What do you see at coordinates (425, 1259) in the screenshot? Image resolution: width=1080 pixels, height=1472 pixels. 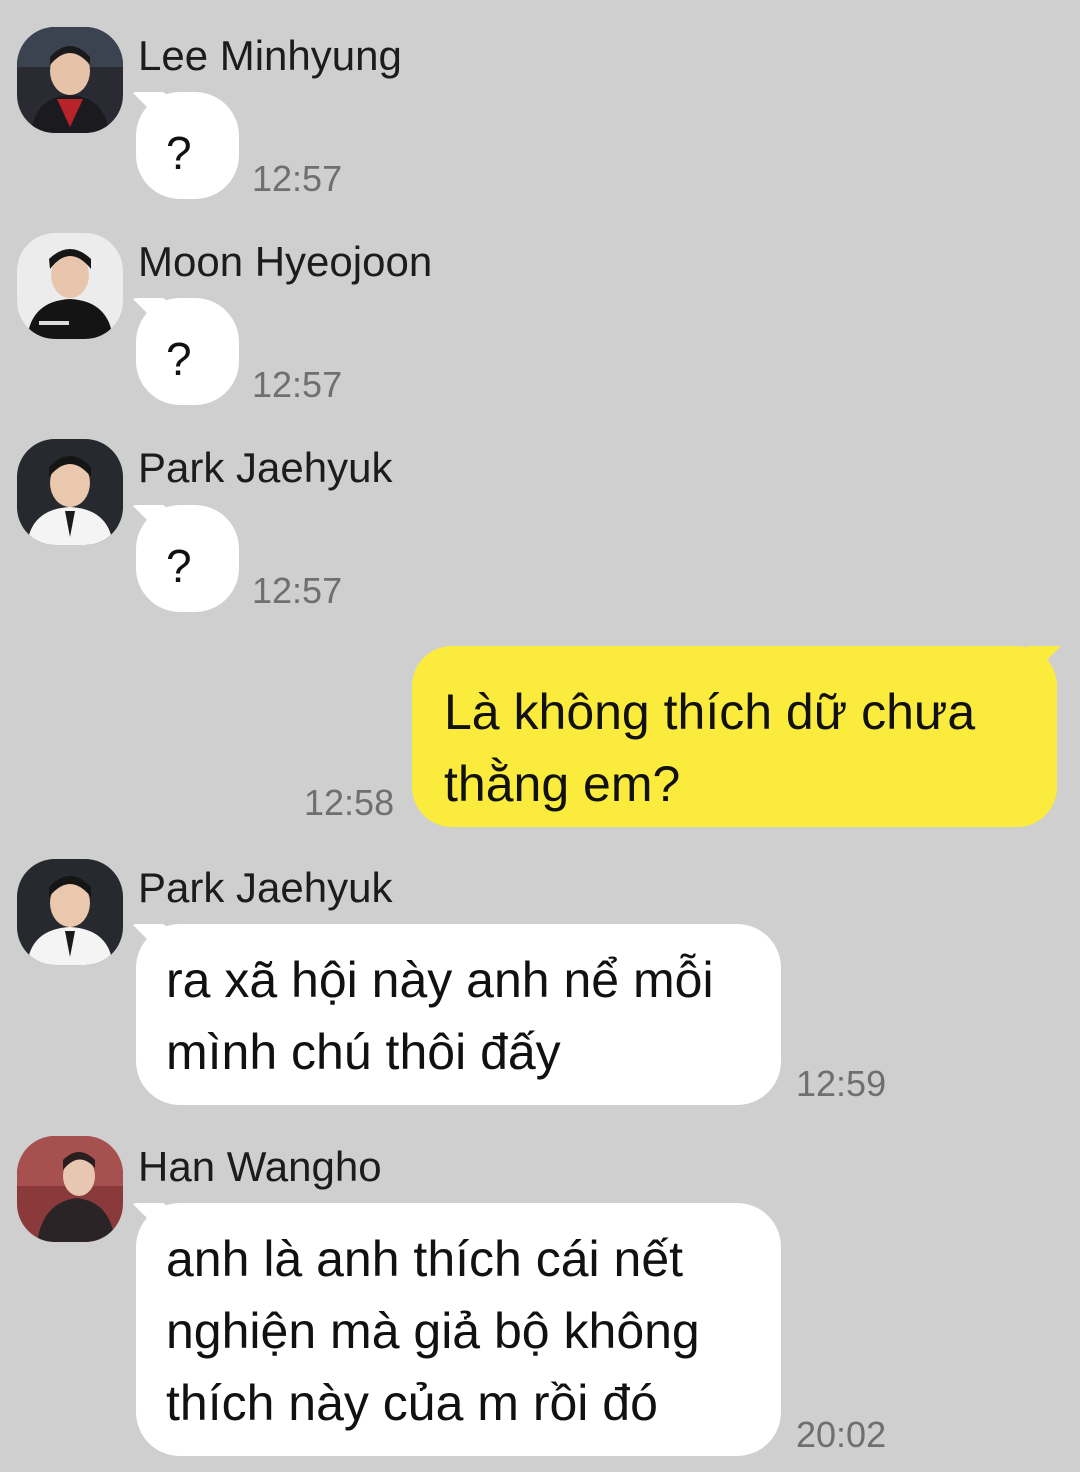 I see `message-line: anh là anh thích cái nết` at bounding box center [425, 1259].